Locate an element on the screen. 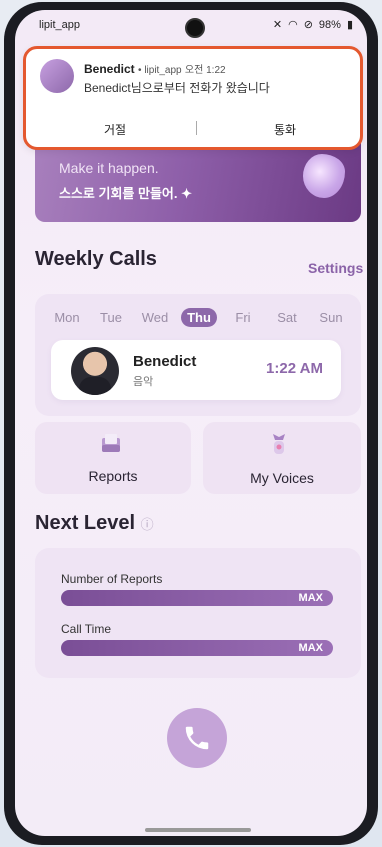 This screenshot has width=382, height=847. battery-icon: ▮ is located at coordinates (349, 25).